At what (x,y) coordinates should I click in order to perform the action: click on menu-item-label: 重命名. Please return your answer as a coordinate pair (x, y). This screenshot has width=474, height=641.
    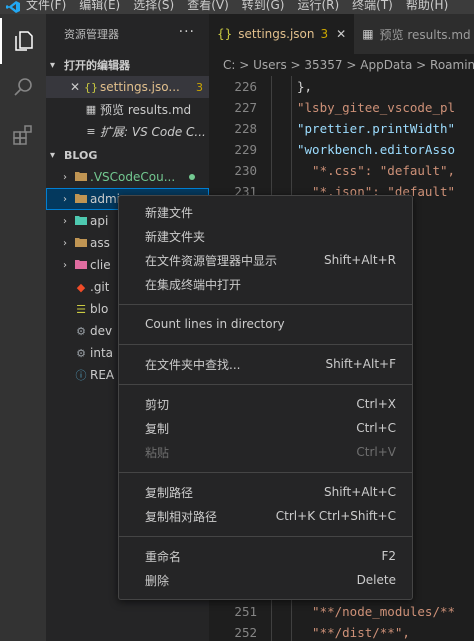
    Looking at the image, I should click on (163, 556).